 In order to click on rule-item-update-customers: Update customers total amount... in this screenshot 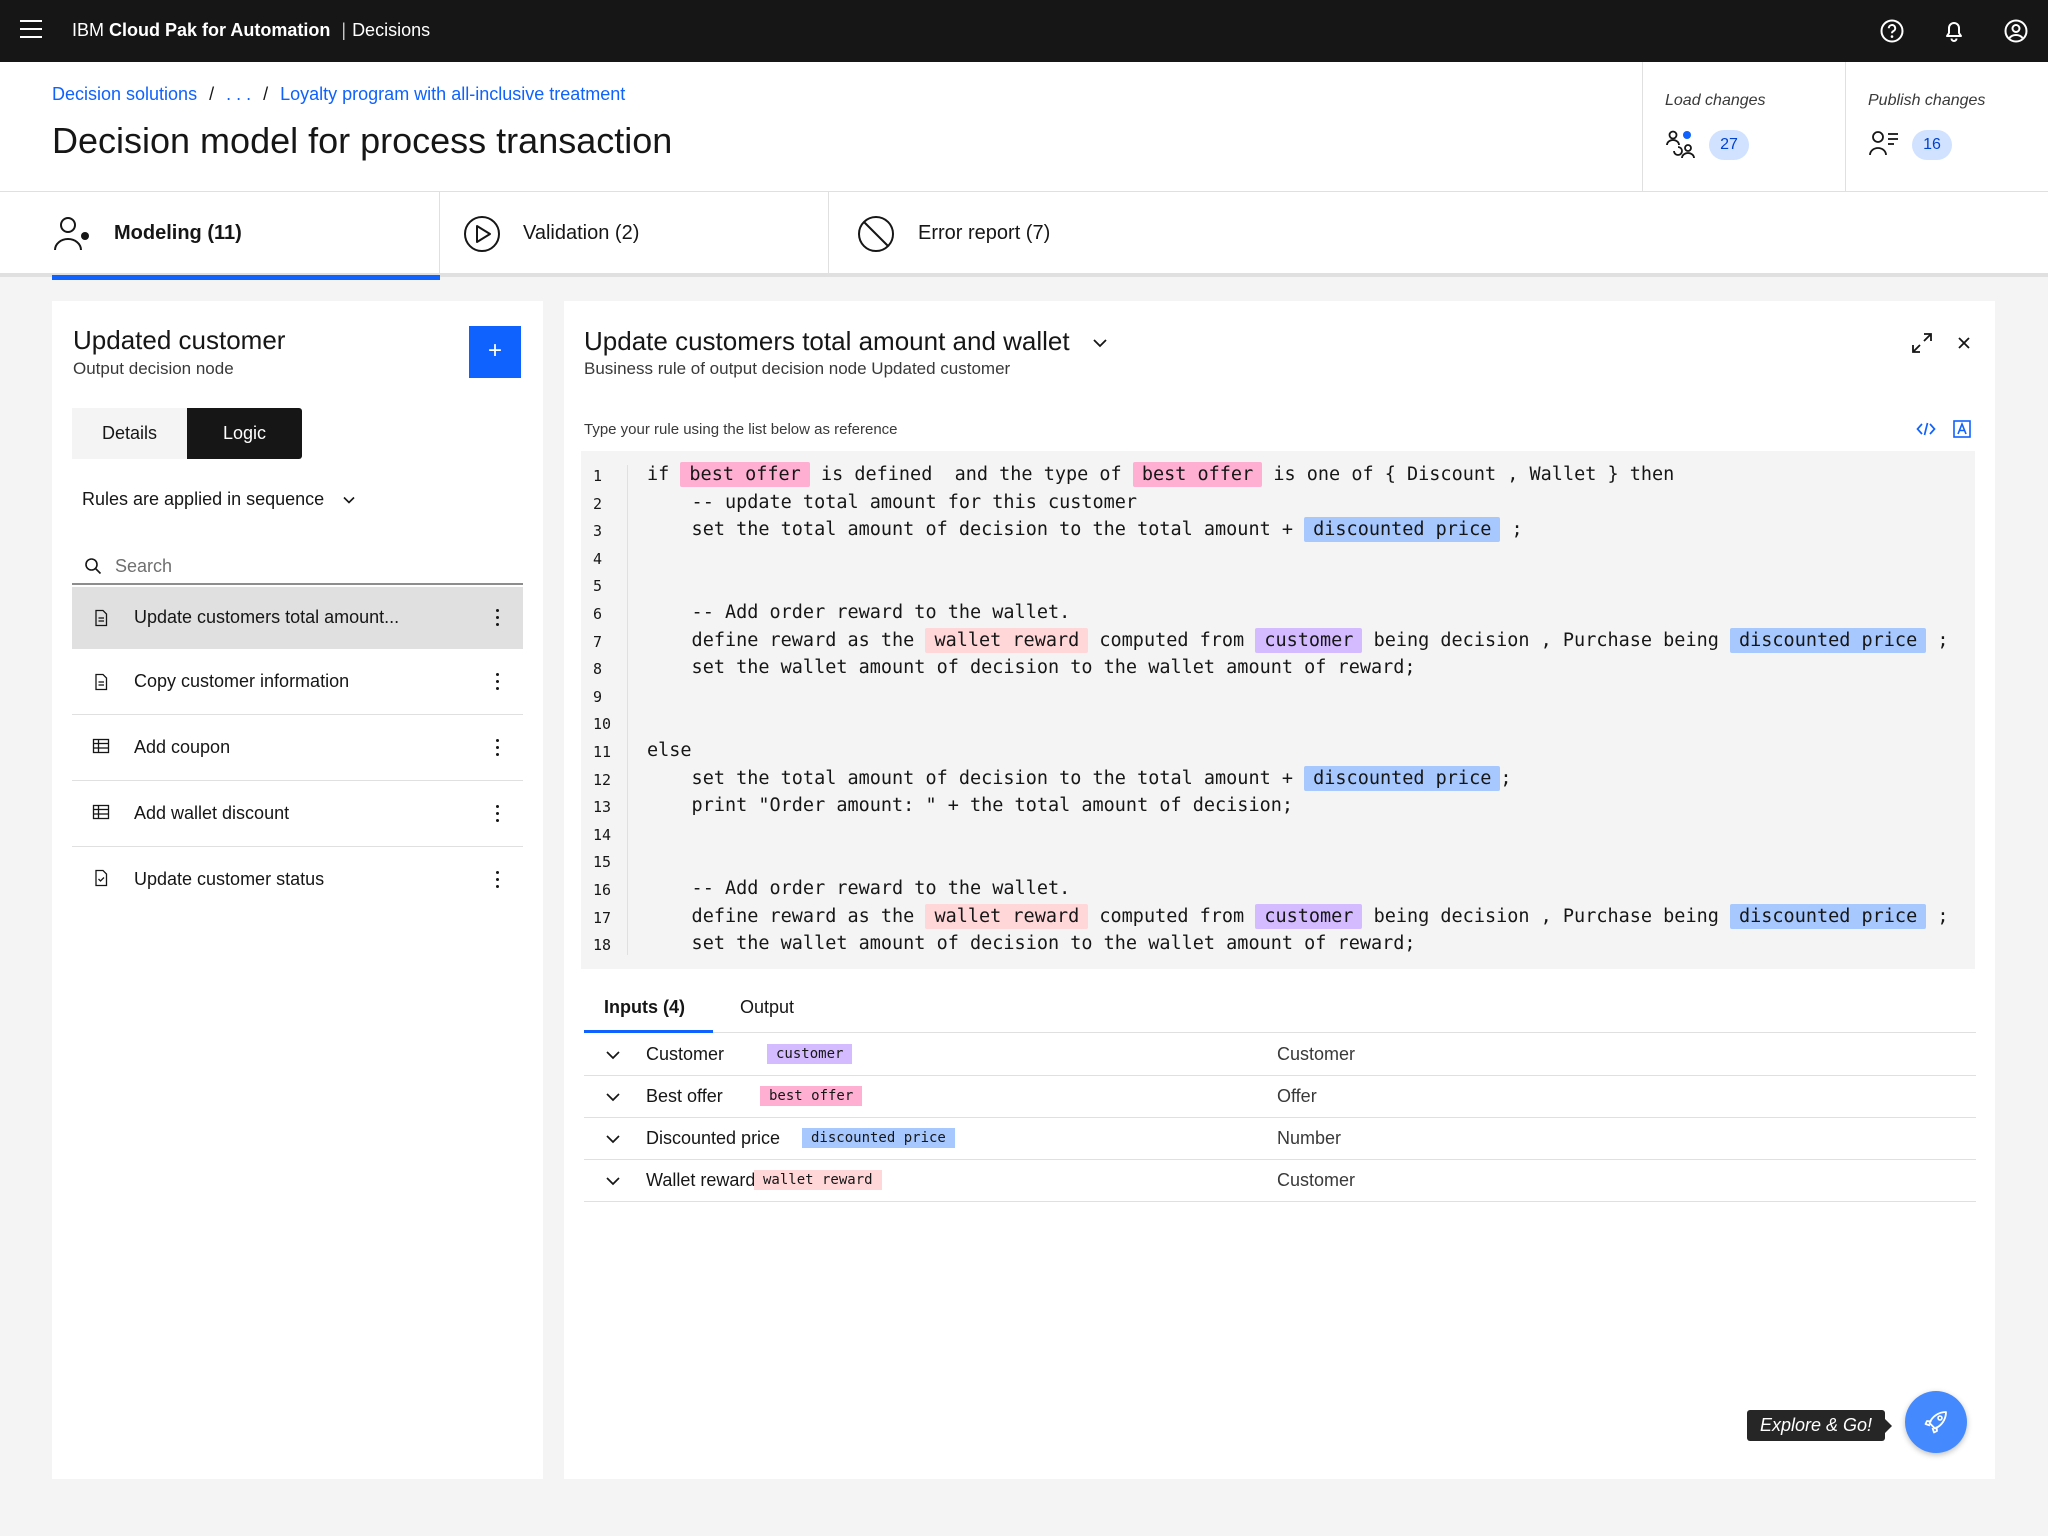, I will do `click(297, 618)`.